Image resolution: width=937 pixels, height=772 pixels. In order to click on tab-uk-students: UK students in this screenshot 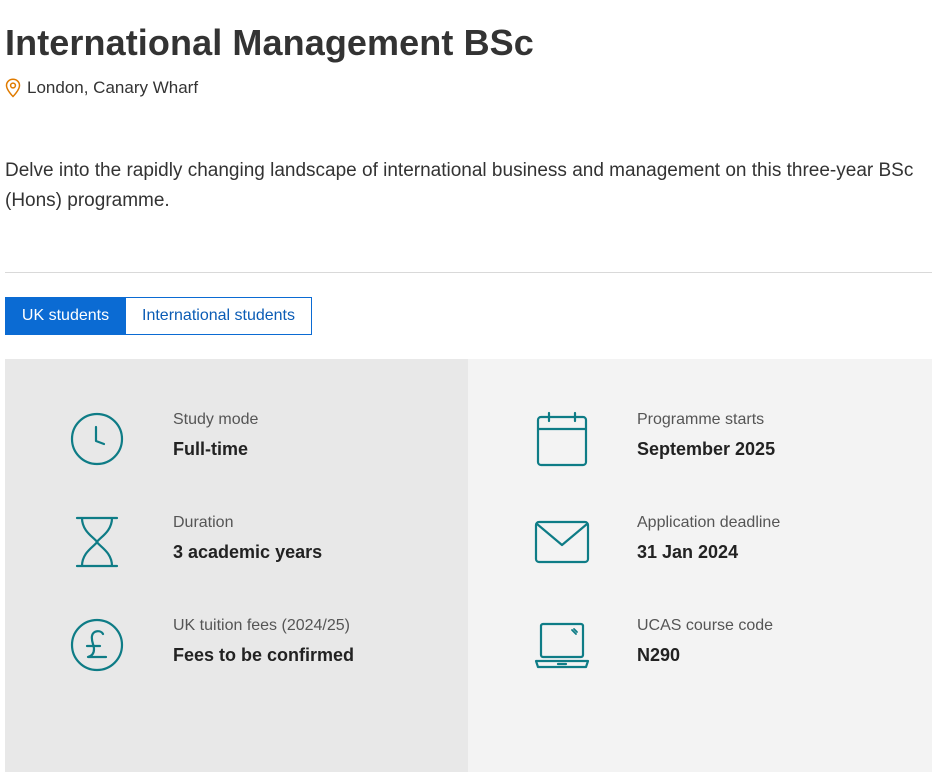, I will do `click(65, 316)`.